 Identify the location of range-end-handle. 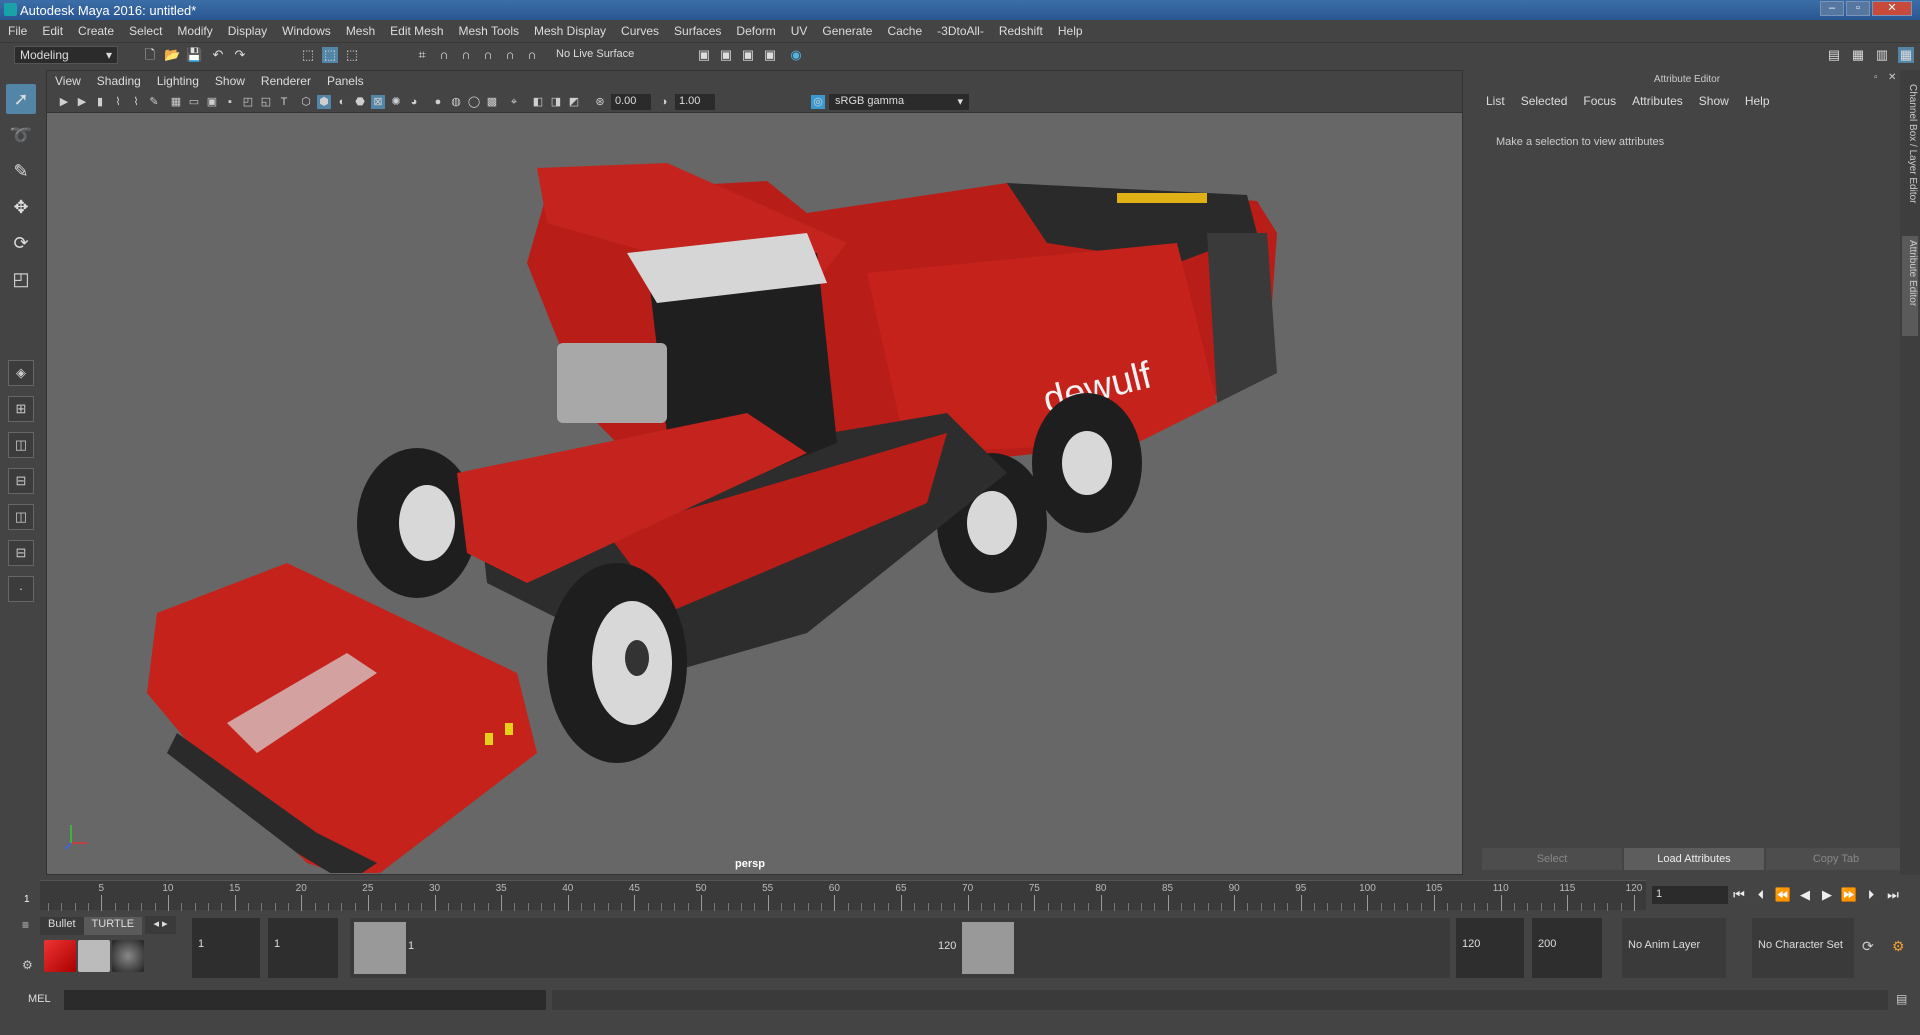
(988, 948).